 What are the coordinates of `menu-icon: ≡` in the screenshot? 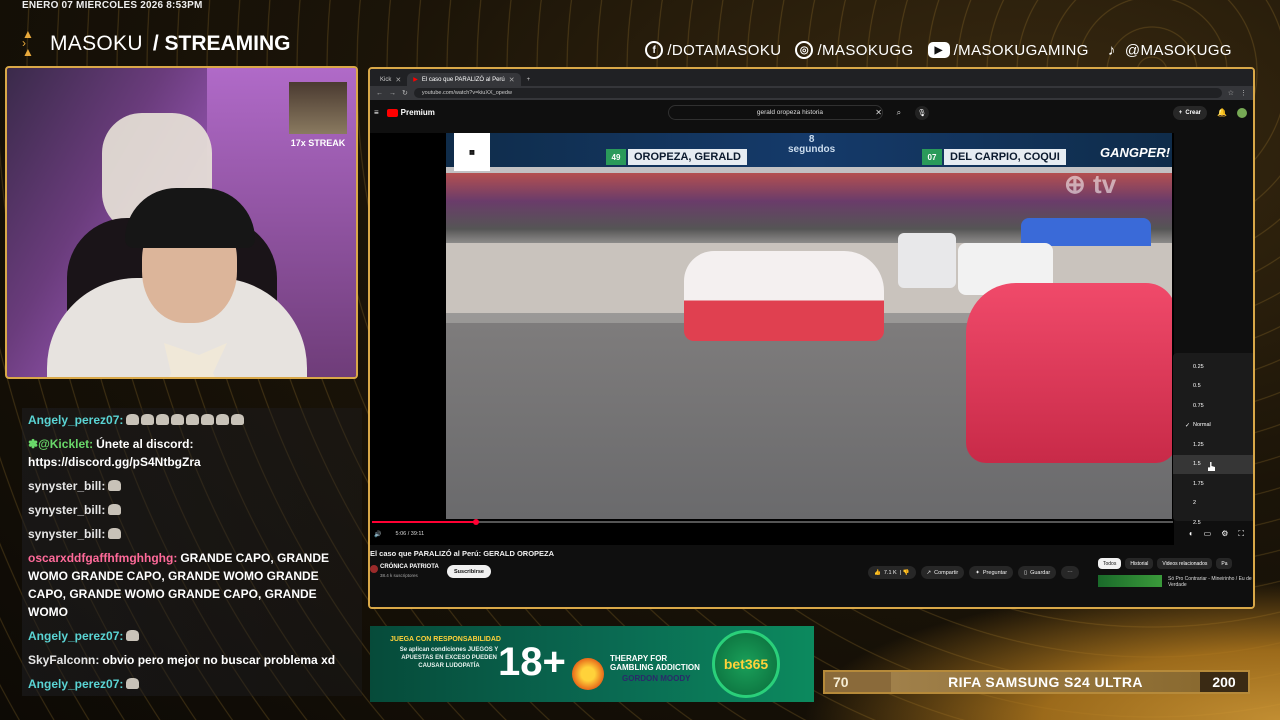 It's located at (376, 112).